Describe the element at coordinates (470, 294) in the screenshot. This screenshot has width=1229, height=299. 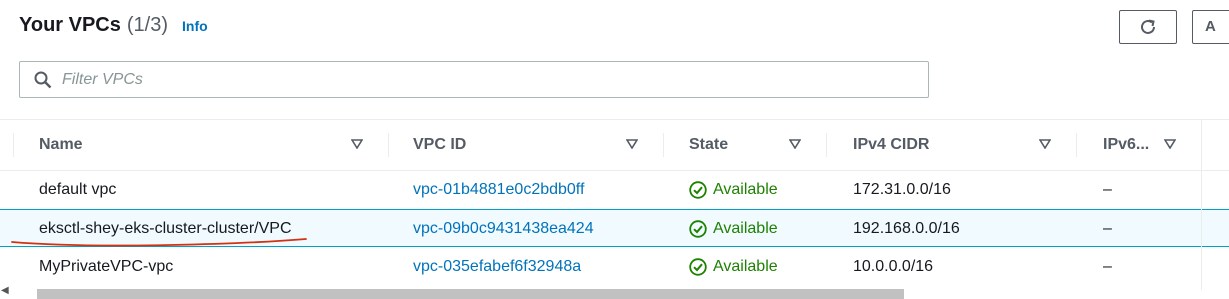
I see `horizontal-scrollbar-thumb` at that location.